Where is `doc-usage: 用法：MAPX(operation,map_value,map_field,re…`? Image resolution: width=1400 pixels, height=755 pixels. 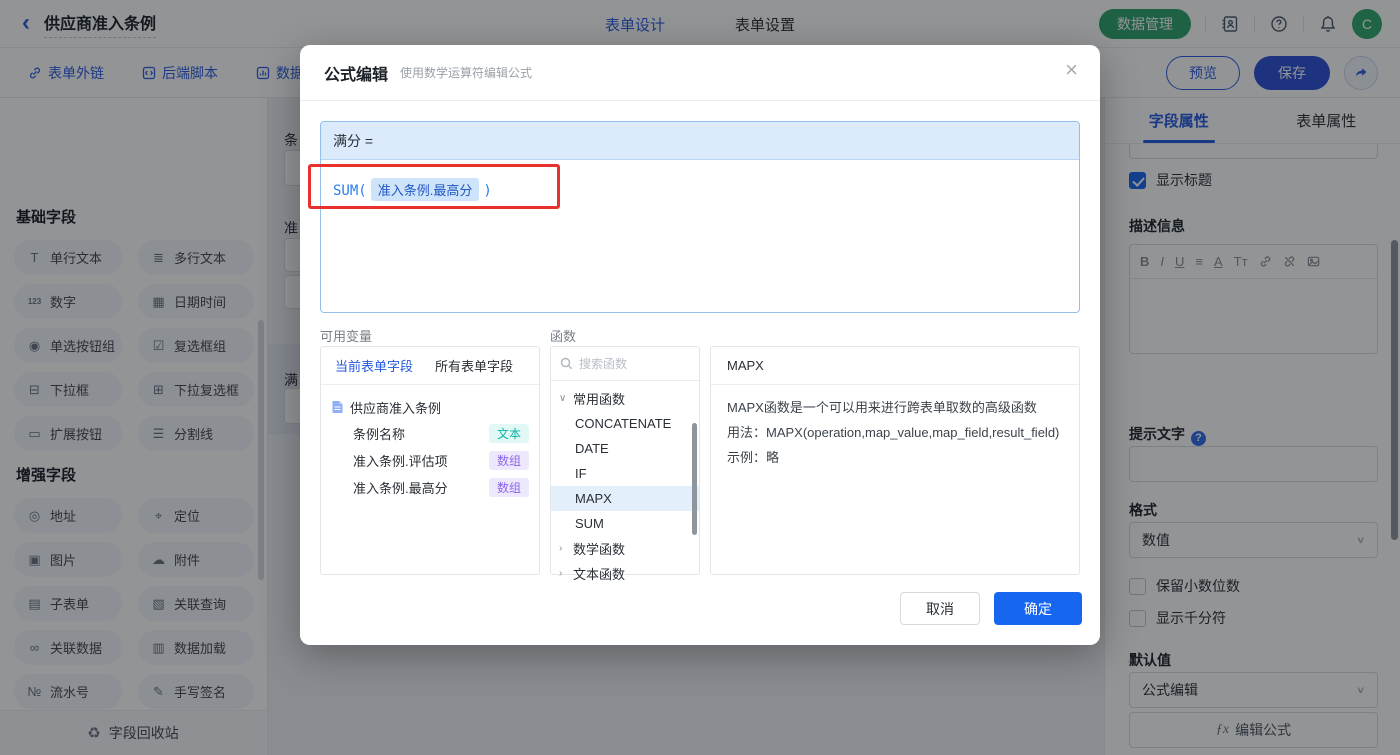
doc-usage: 用法：MAPX(operation,map_value,map_field,re… is located at coordinates (893, 432).